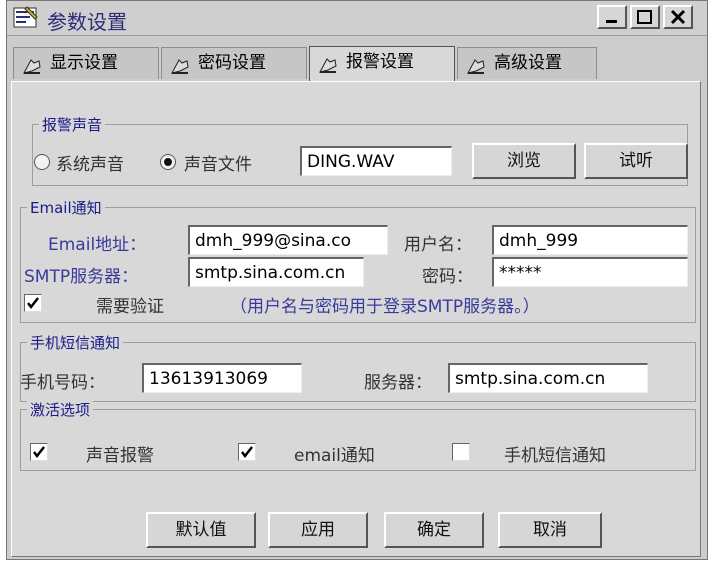  Describe the element at coordinates (66, 207) in the screenshot. I see `email-title: Email通知` at that location.